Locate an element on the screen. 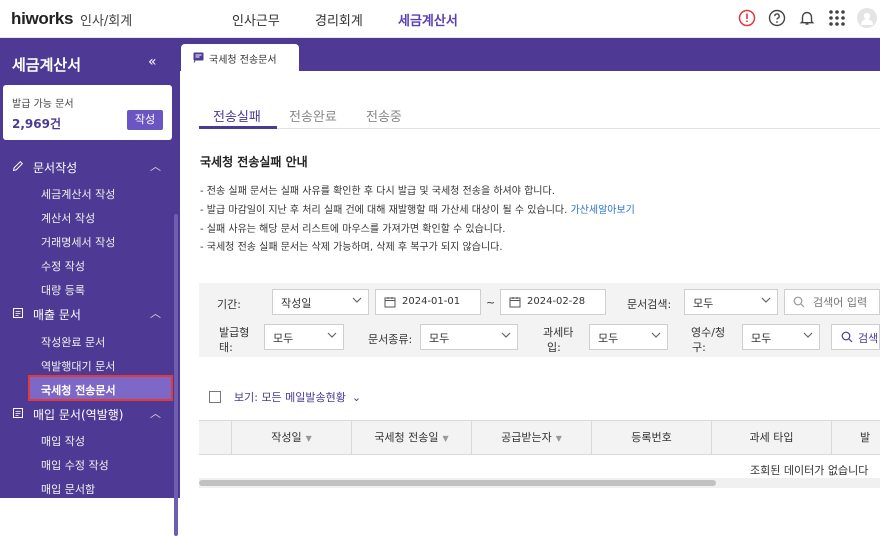 The image size is (880, 536). issue-type-label: 발급형 is located at coordinates (234, 332).